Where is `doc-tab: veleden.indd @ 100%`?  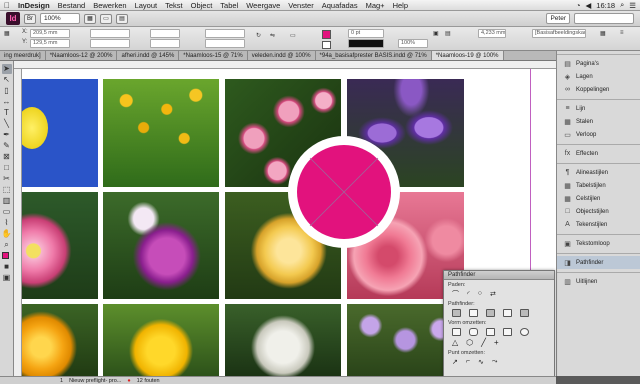
doc-tab: veleden.indd @ 100% is located at coordinates (282, 55).